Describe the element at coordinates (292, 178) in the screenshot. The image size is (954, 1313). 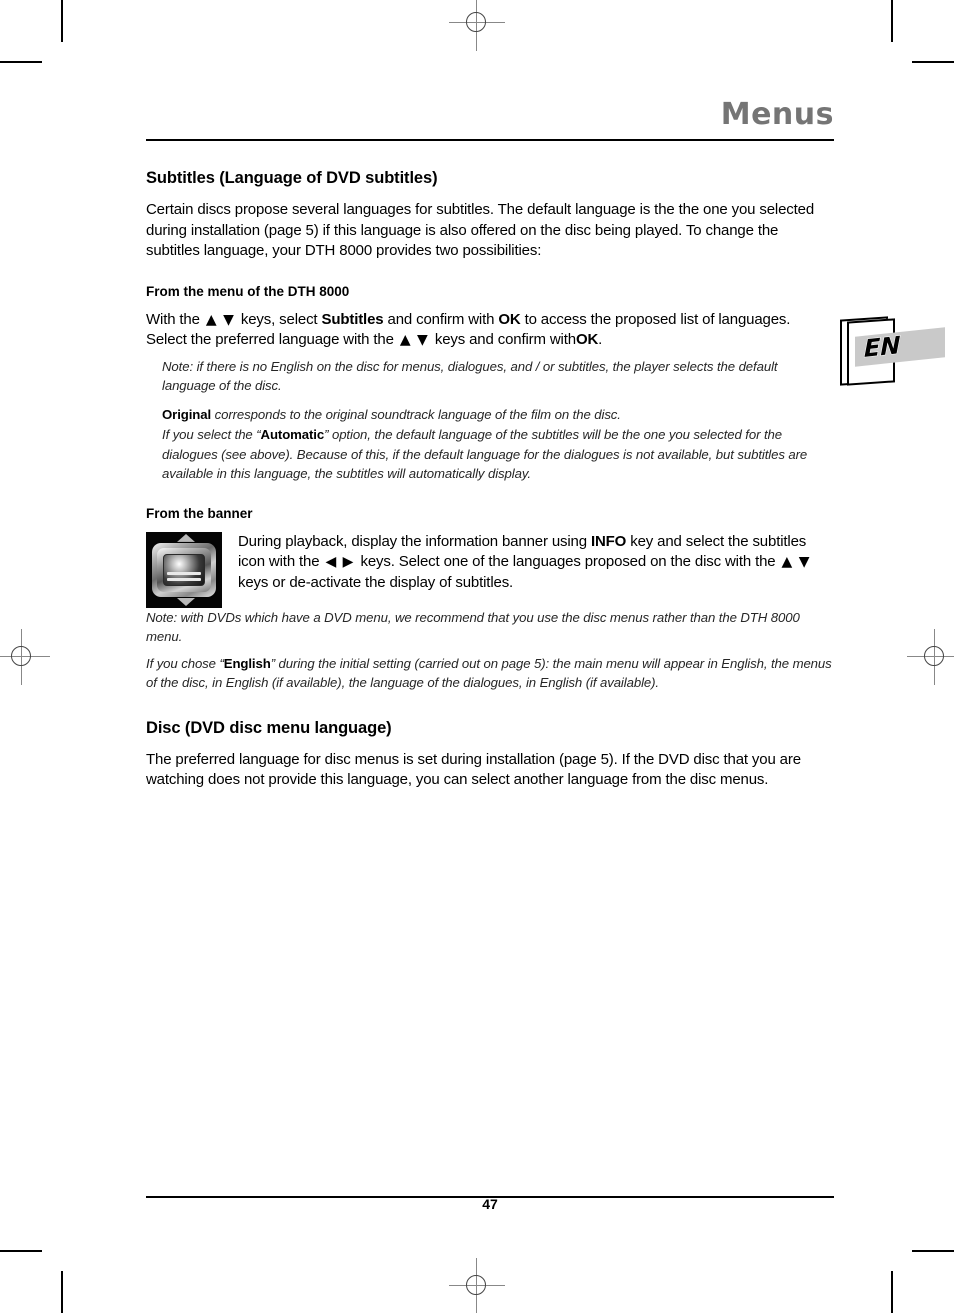
I see `section-heading-subtitles: Subtitles (Language of DVD subtitles)` at that location.